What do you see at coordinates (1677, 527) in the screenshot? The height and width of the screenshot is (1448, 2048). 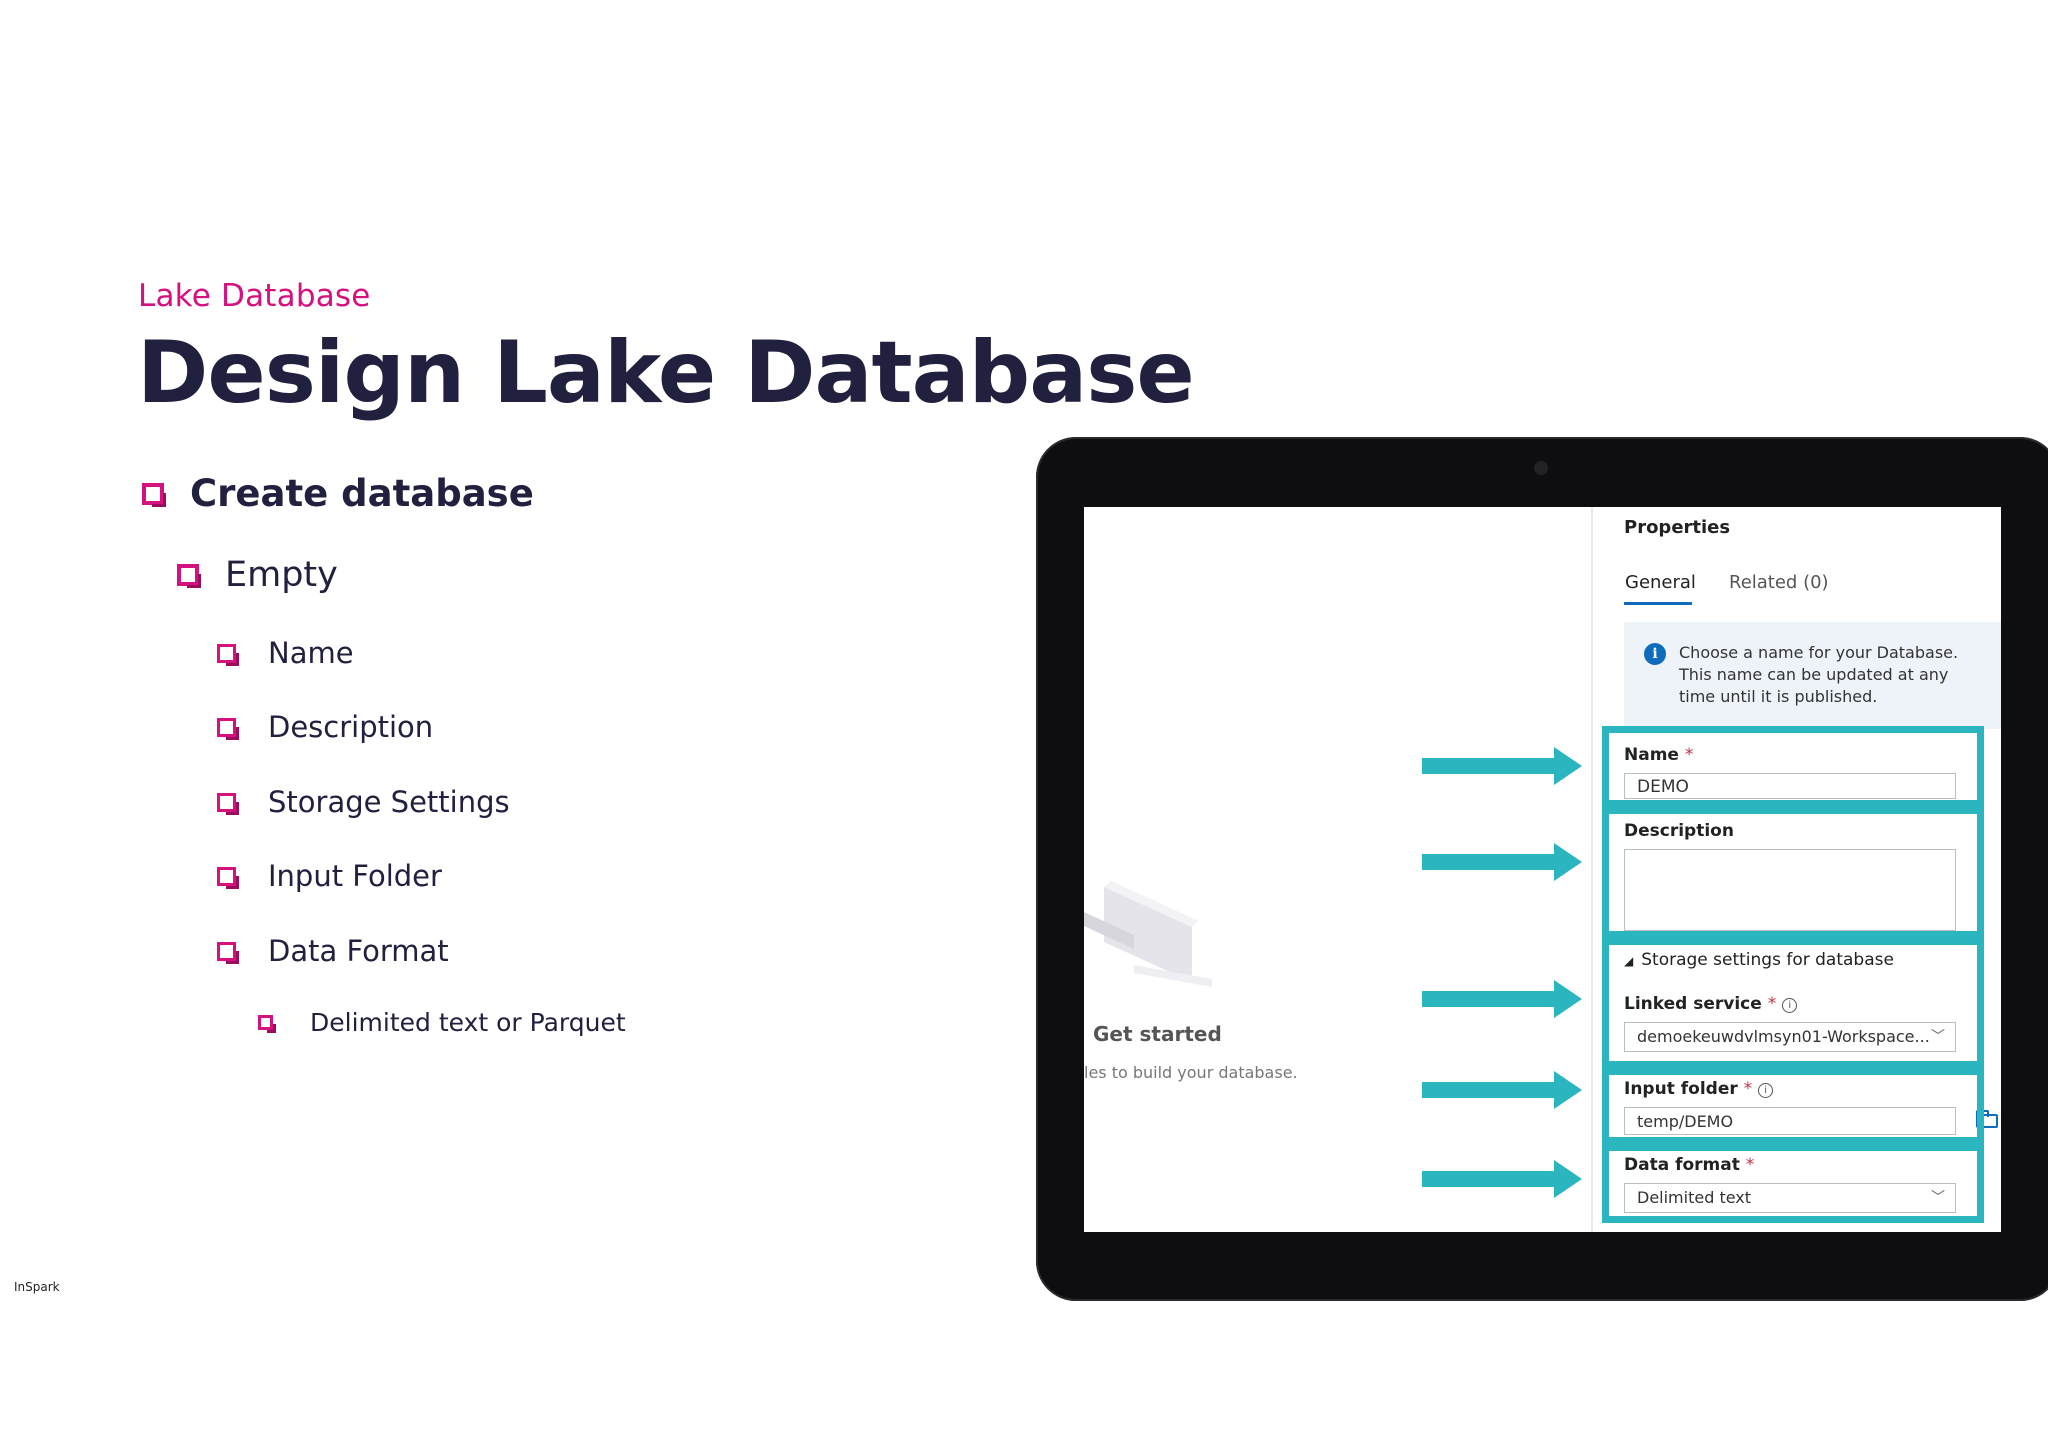 I see `properties-title: Properties` at bounding box center [1677, 527].